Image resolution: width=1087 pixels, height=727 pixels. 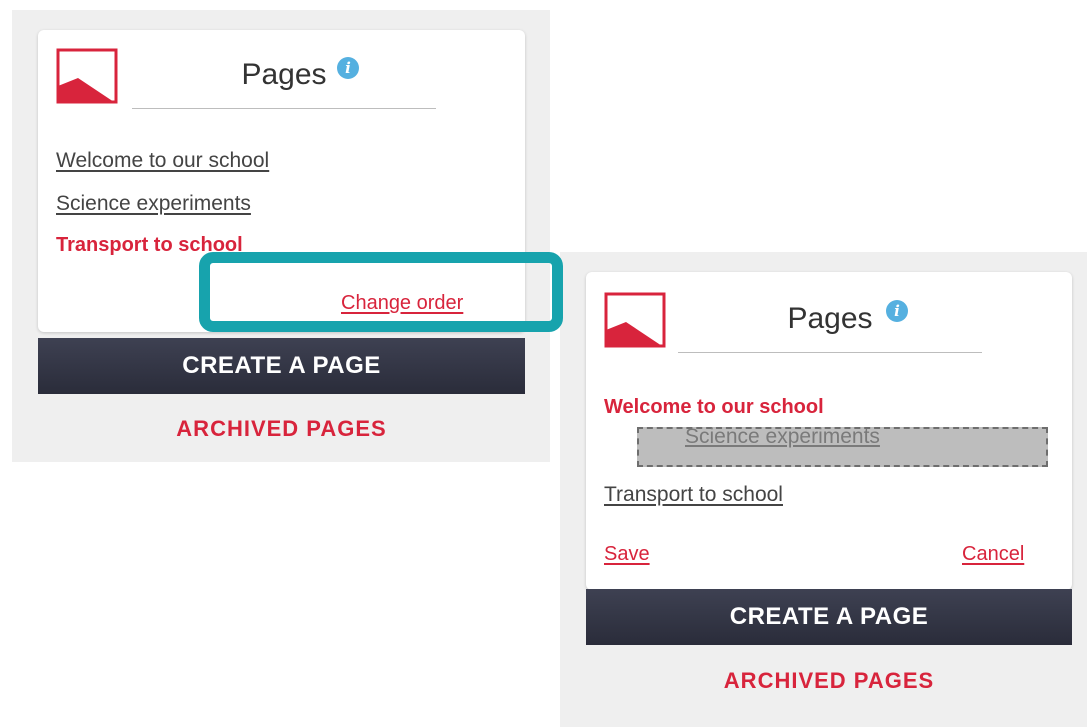 I want to click on dragging-page-label: Science experiments, so click(x=782, y=436).